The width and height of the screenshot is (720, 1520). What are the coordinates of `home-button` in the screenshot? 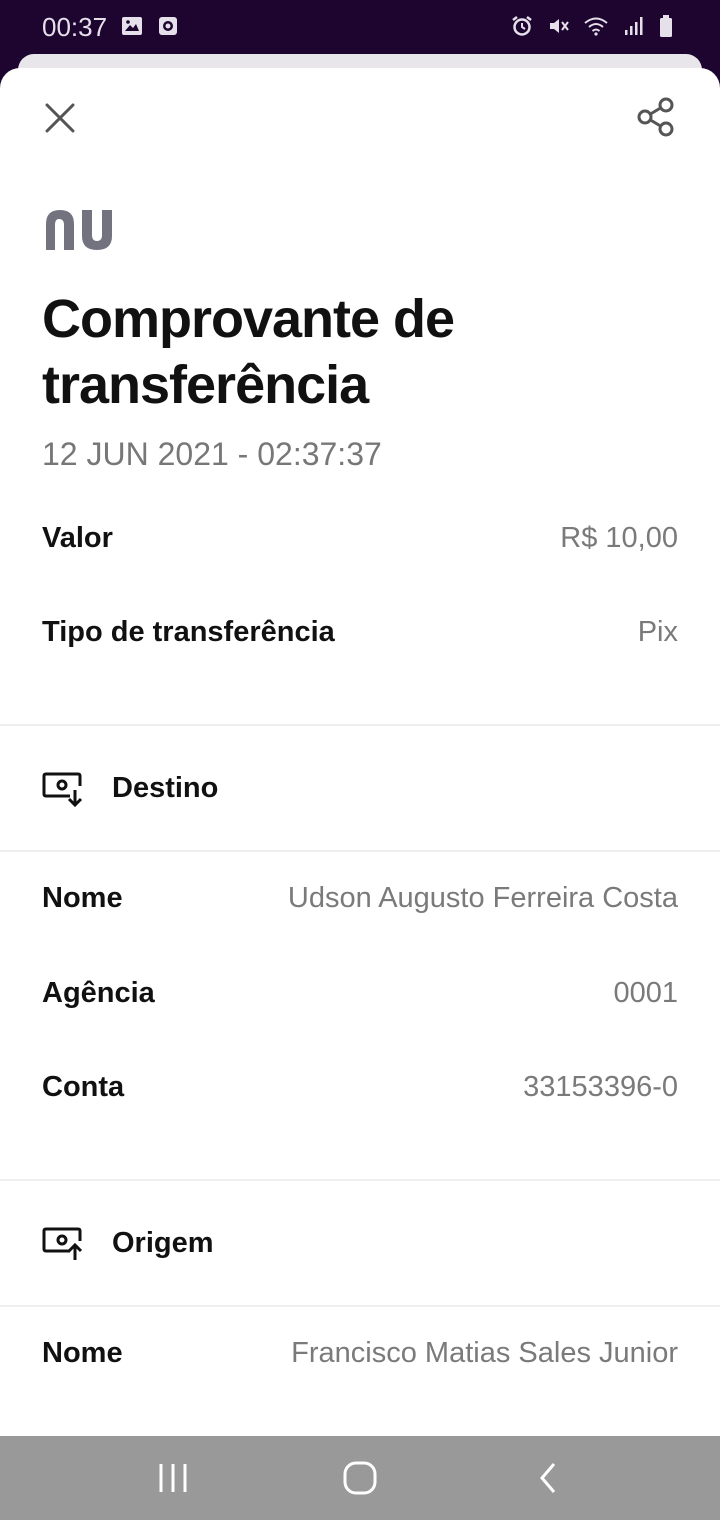 It's located at (360, 1480).